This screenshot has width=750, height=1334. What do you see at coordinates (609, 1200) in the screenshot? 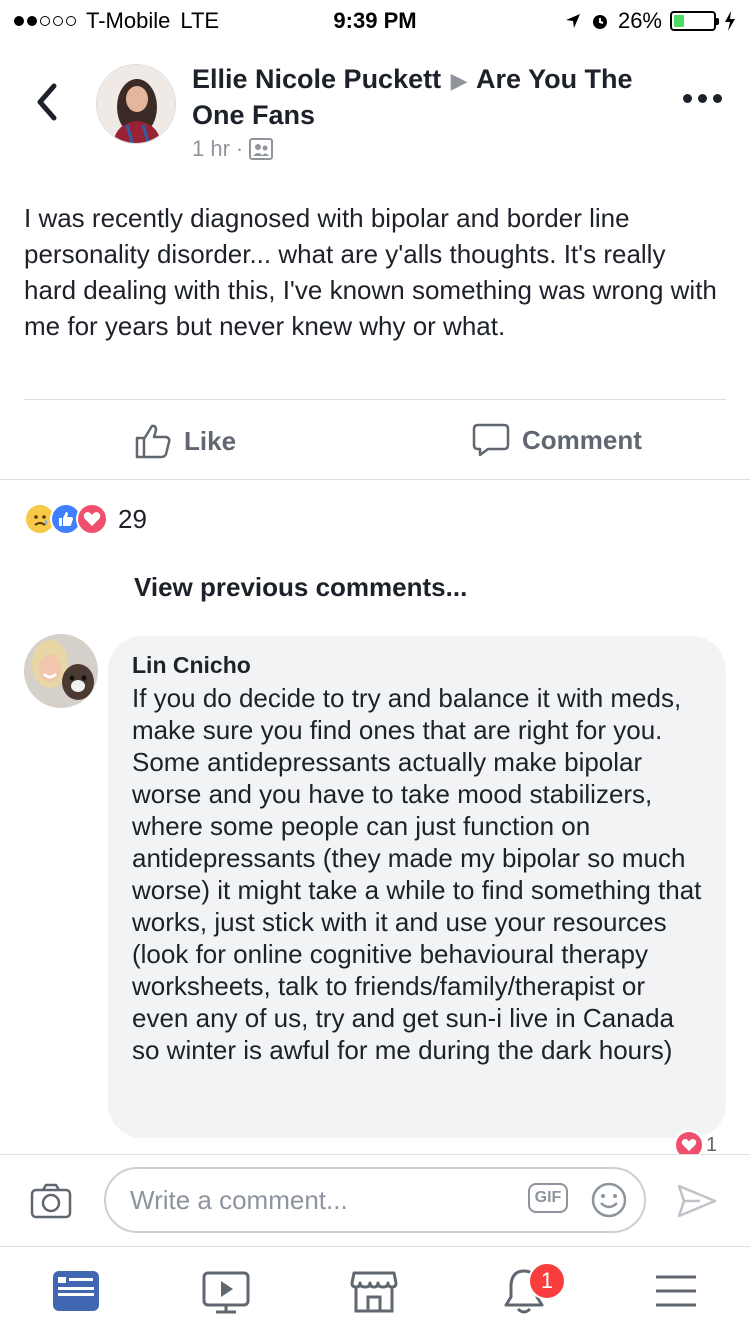
I see `emoji-icon` at bounding box center [609, 1200].